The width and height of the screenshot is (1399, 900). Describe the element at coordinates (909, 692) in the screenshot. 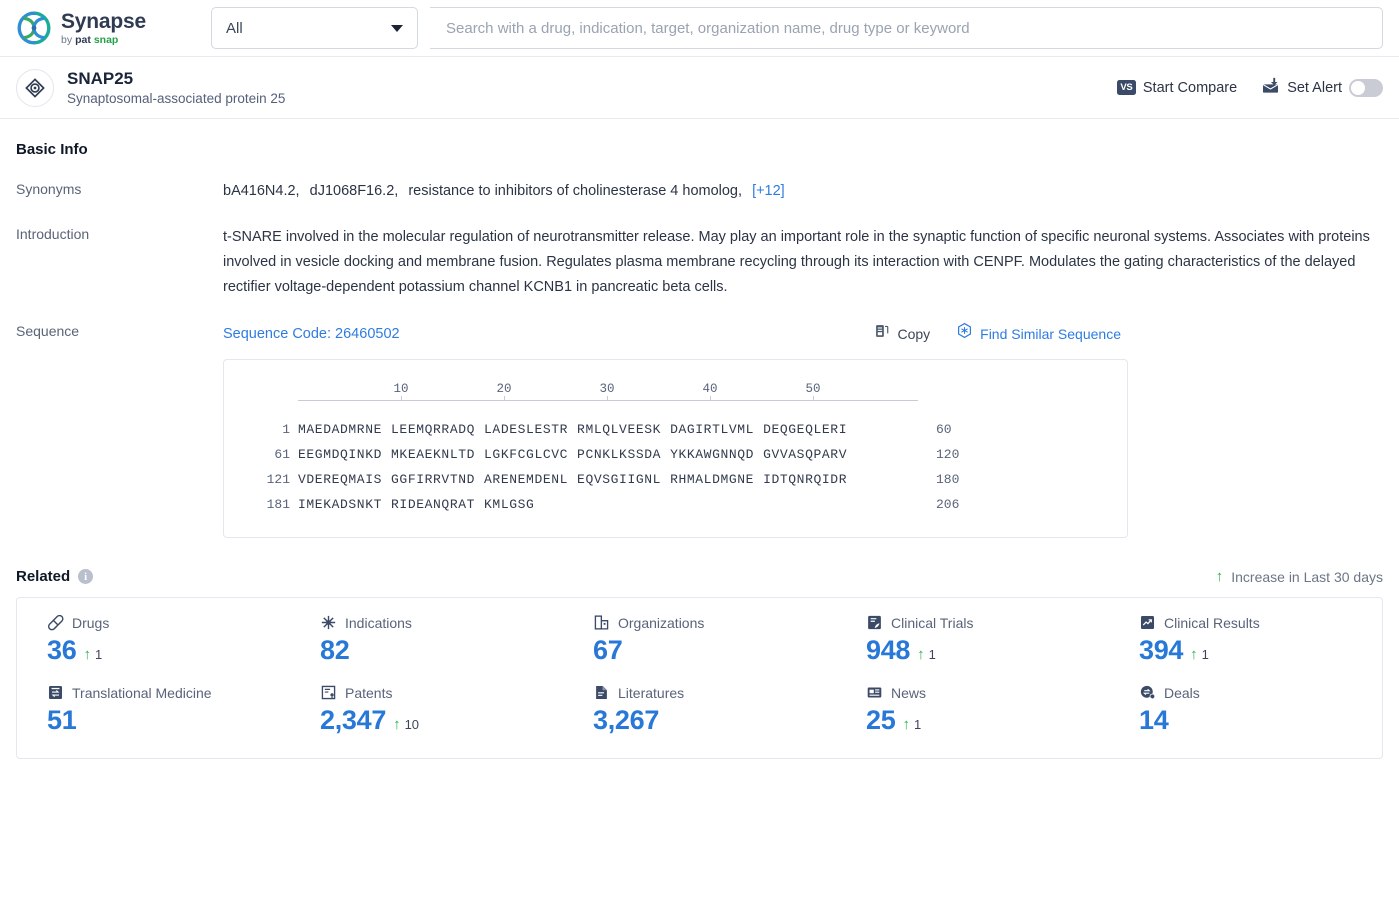

I see `metric-label: News` at that location.